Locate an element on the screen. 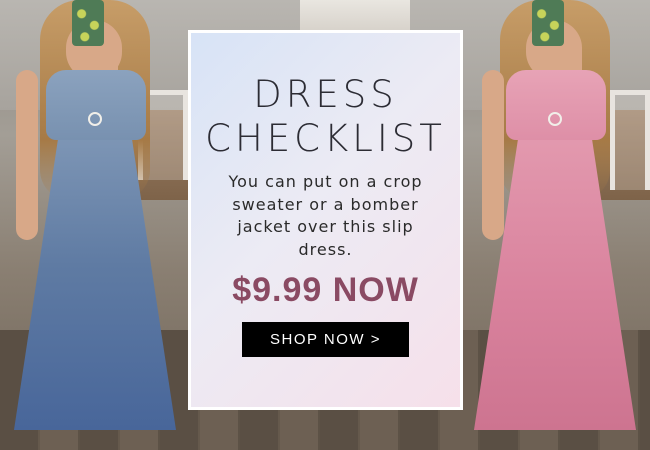  price-label: $9.99 NOW is located at coordinates (325, 290).